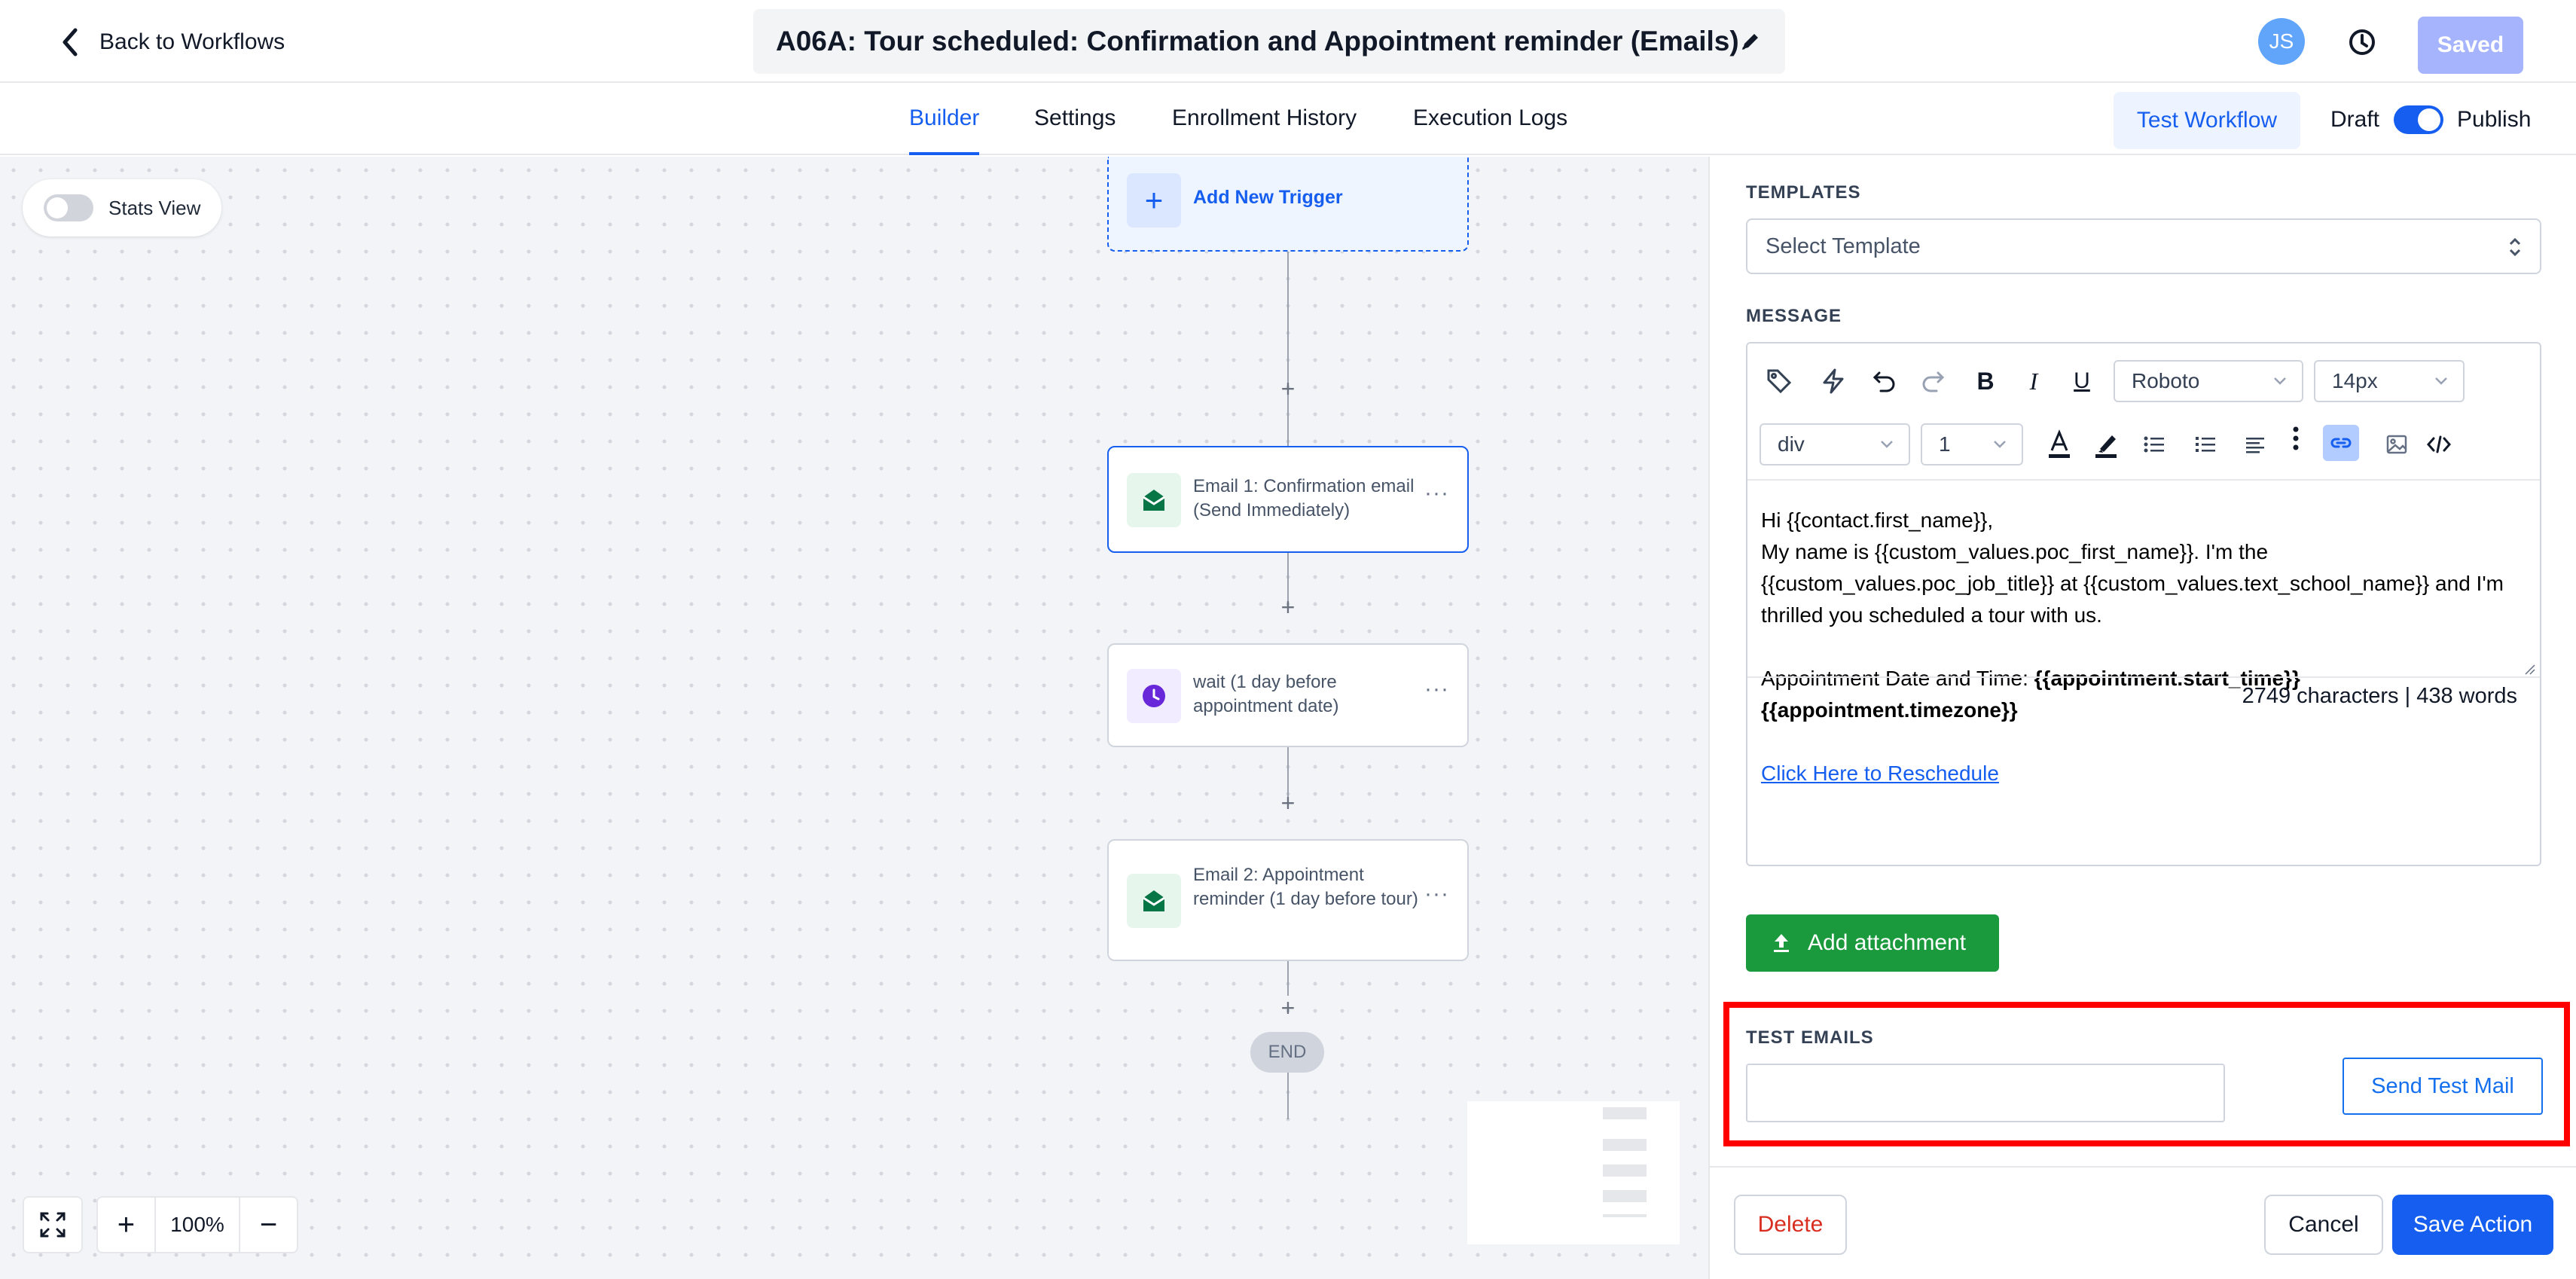 The height and width of the screenshot is (1279, 2576). What do you see at coordinates (1075, 130) in the screenshot?
I see `tab-settings: Settings` at bounding box center [1075, 130].